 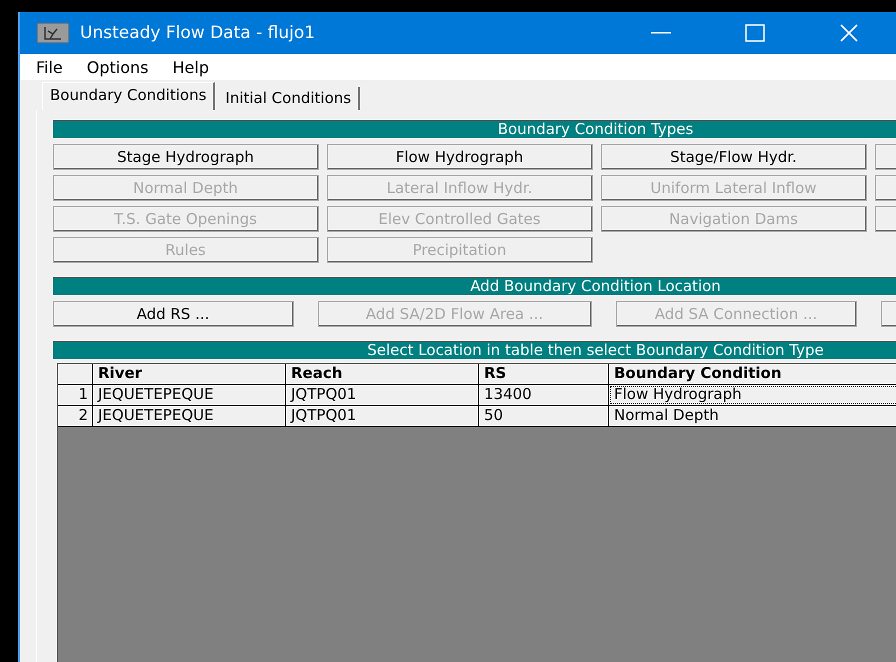 What do you see at coordinates (755, 33) in the screenshot?
I see `maximize-icon` at bounding box center [755, 33].